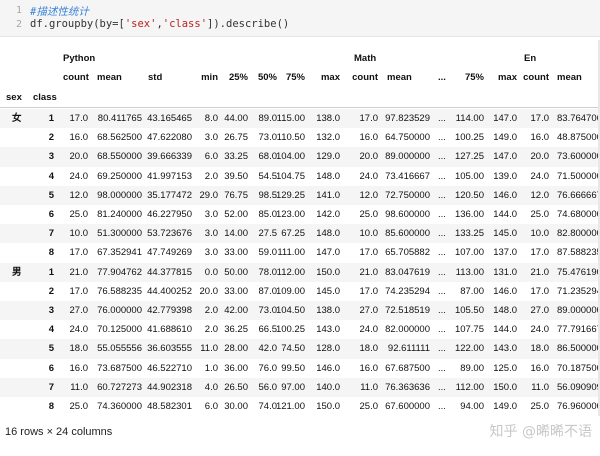 The image size is (600, 456). What do you see at coordinates (407, 176) in the screenshot?
I see `table-cell: 73.416667` at bounding box center [407, 176].